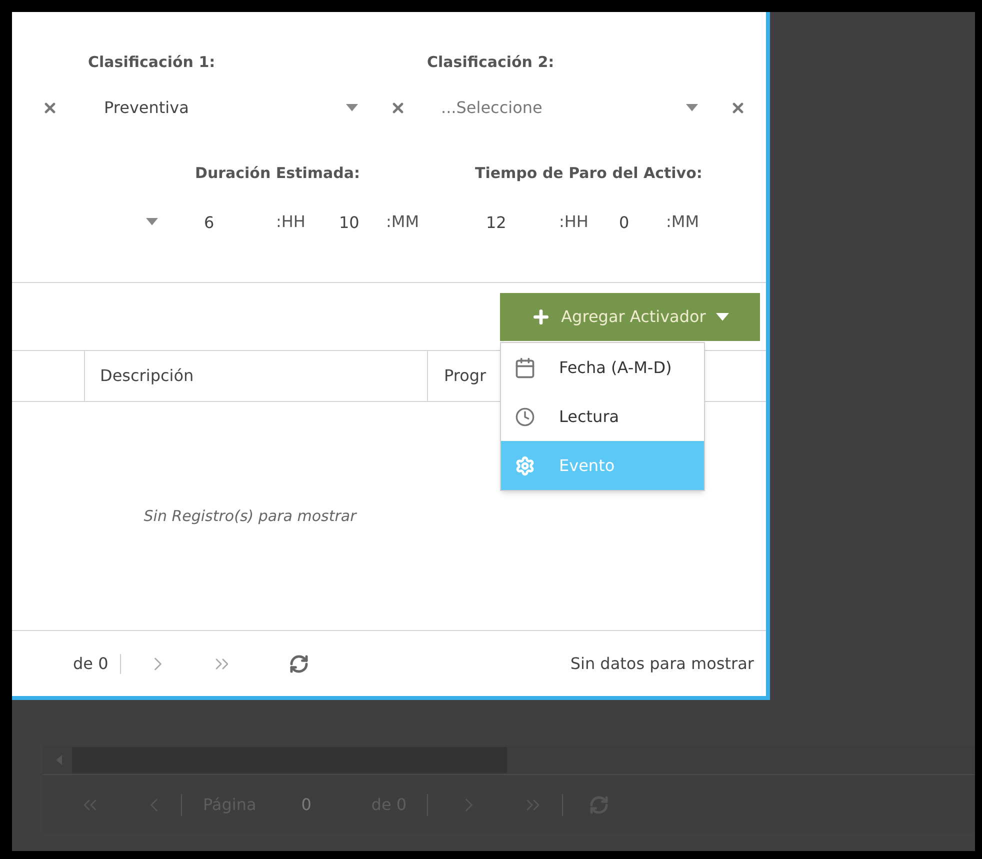  I want to click on refresh-icon, so click(299, 664).